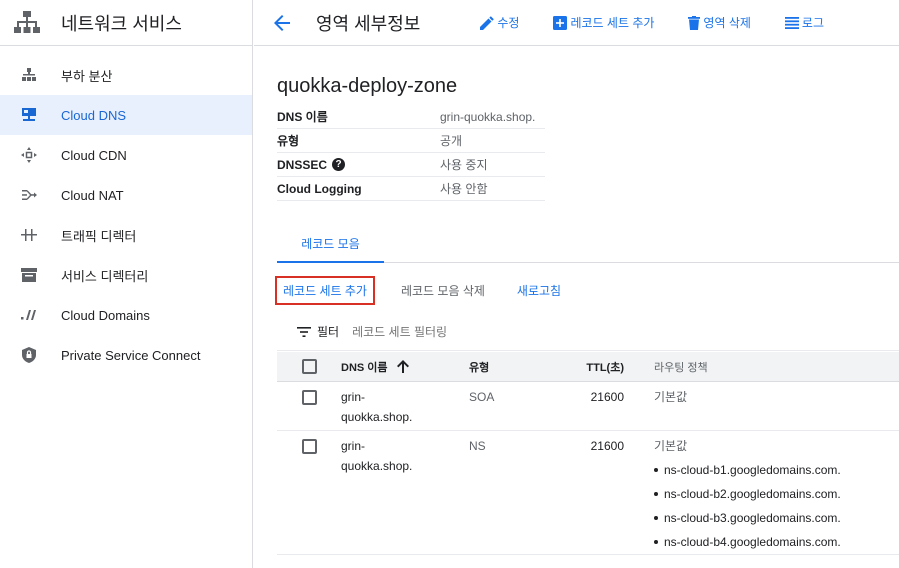  I want to click on filter-bar: 필터, so click(588, 332).